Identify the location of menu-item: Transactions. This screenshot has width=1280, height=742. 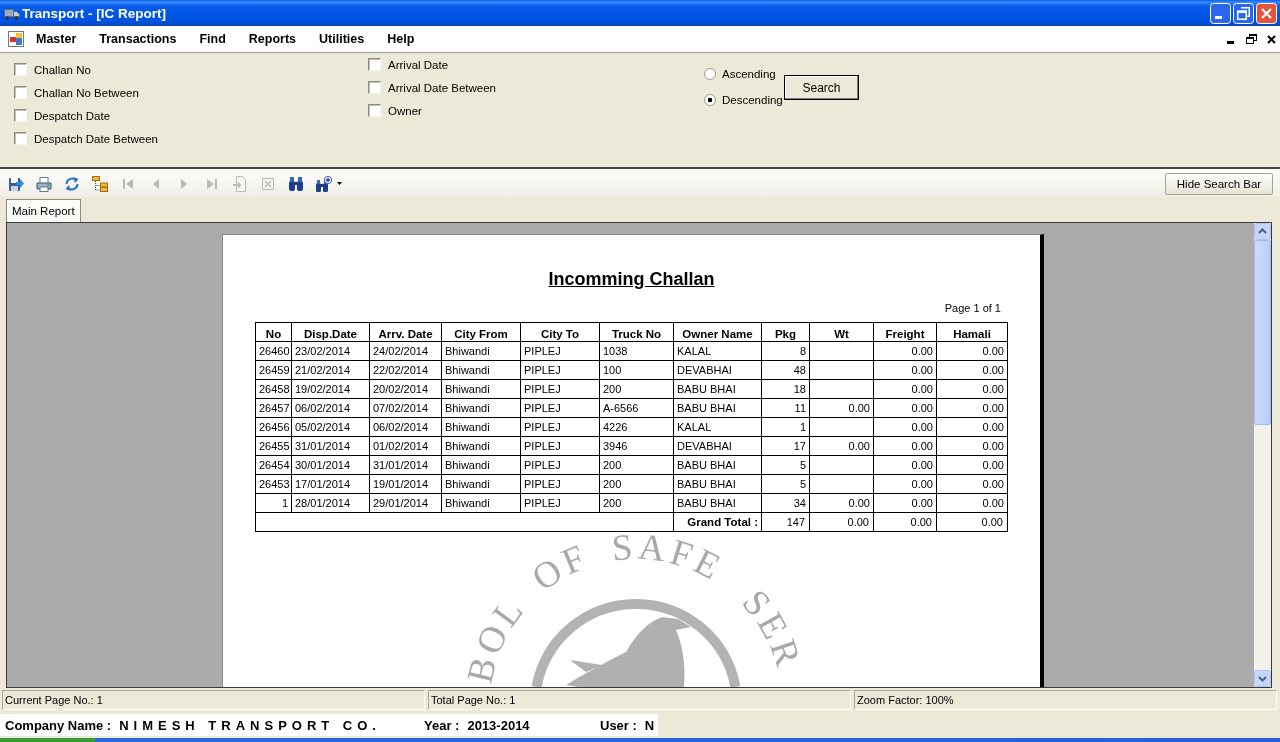
(137, 39).